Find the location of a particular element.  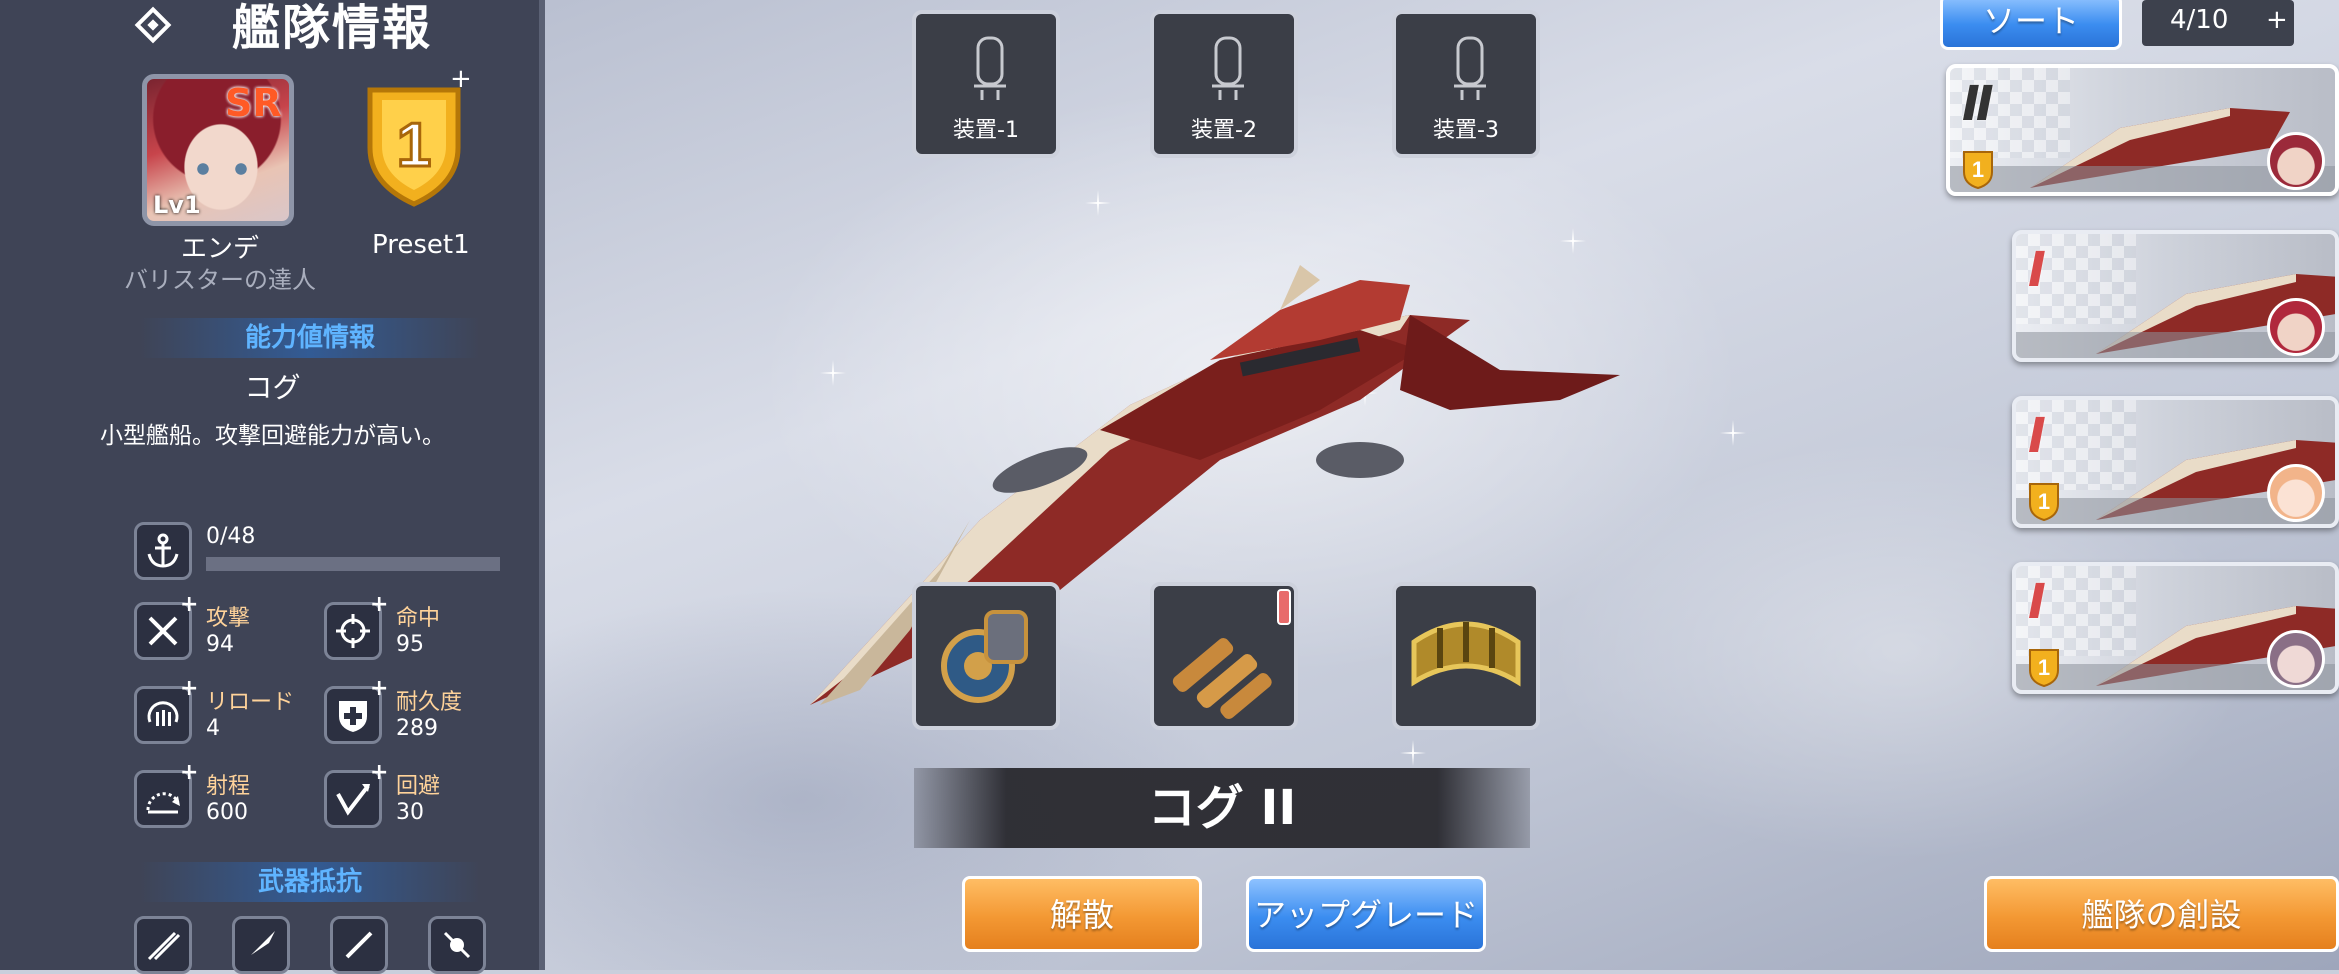

stat-value-evasion: 30 is located at coordinates (410, 812).